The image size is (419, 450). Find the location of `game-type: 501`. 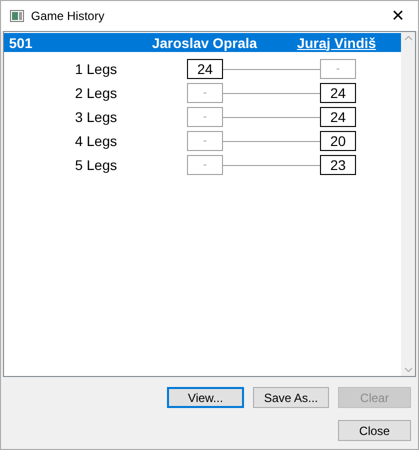

game-type: 501 is located at coordinates (21, 42).